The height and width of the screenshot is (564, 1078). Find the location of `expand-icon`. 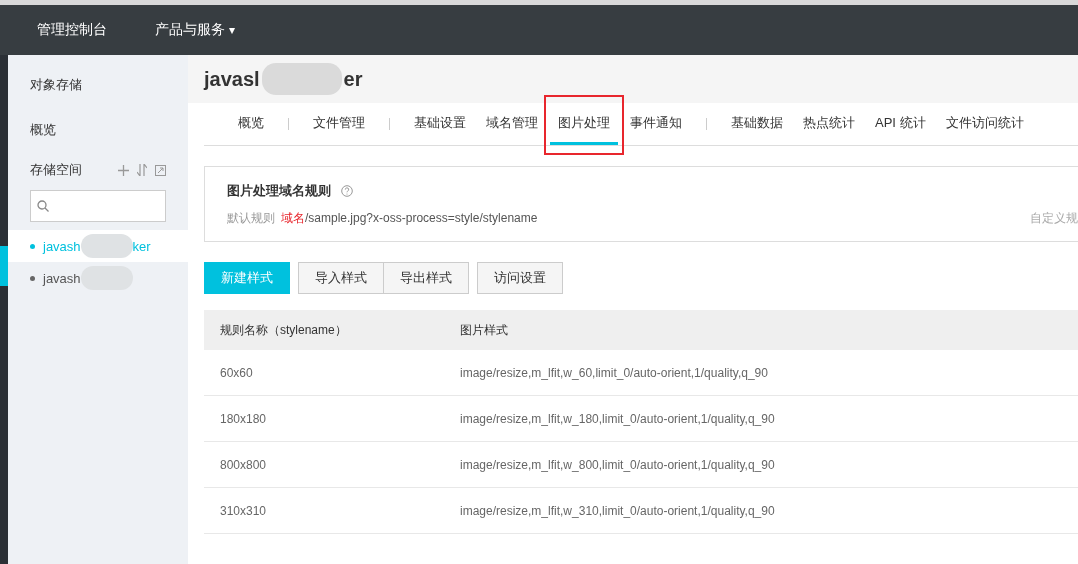

expand-icon is located at coordinates (160, 170).